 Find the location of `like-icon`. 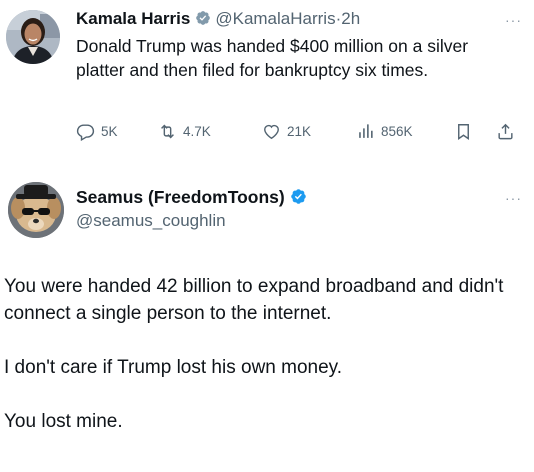

like-icon is located at coordinates (271, 132).